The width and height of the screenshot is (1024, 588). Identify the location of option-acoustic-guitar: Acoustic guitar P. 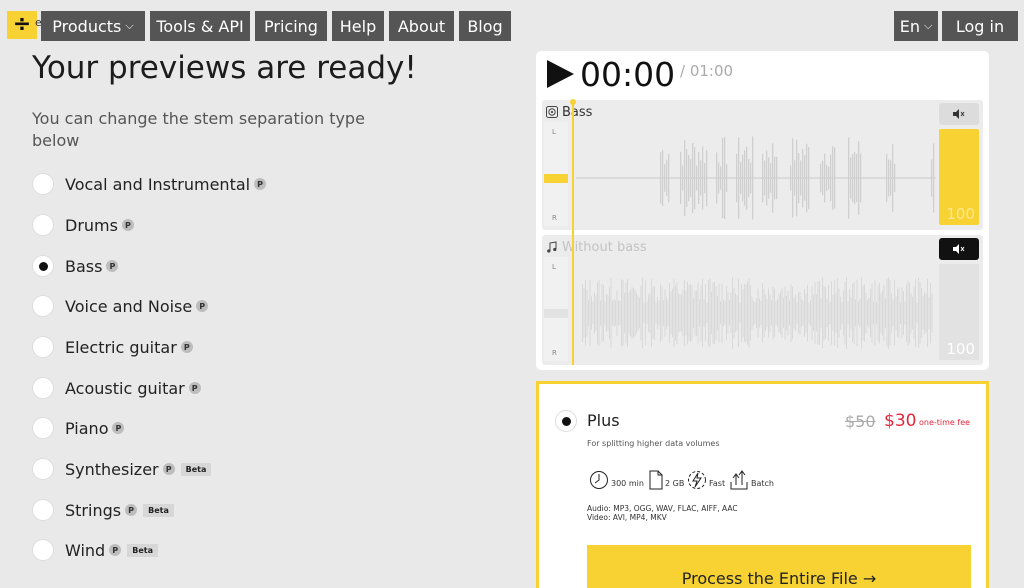
(116, 388).